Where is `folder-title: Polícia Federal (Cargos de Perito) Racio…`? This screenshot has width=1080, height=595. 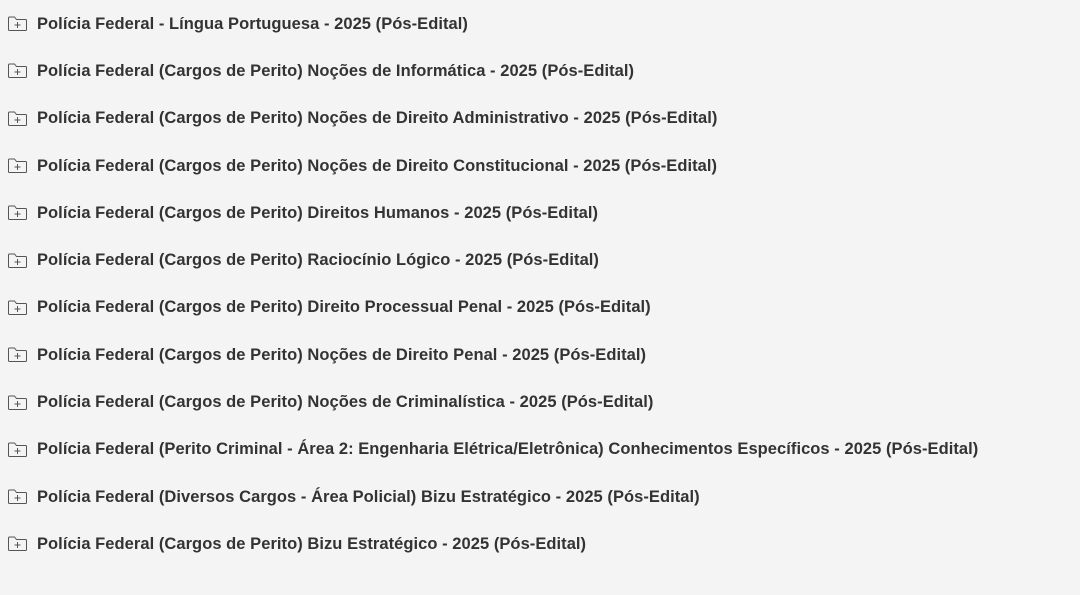
folder-title: Polícia Federal (Cargos de Perito) Racio… is located at coordinates (318, 260).